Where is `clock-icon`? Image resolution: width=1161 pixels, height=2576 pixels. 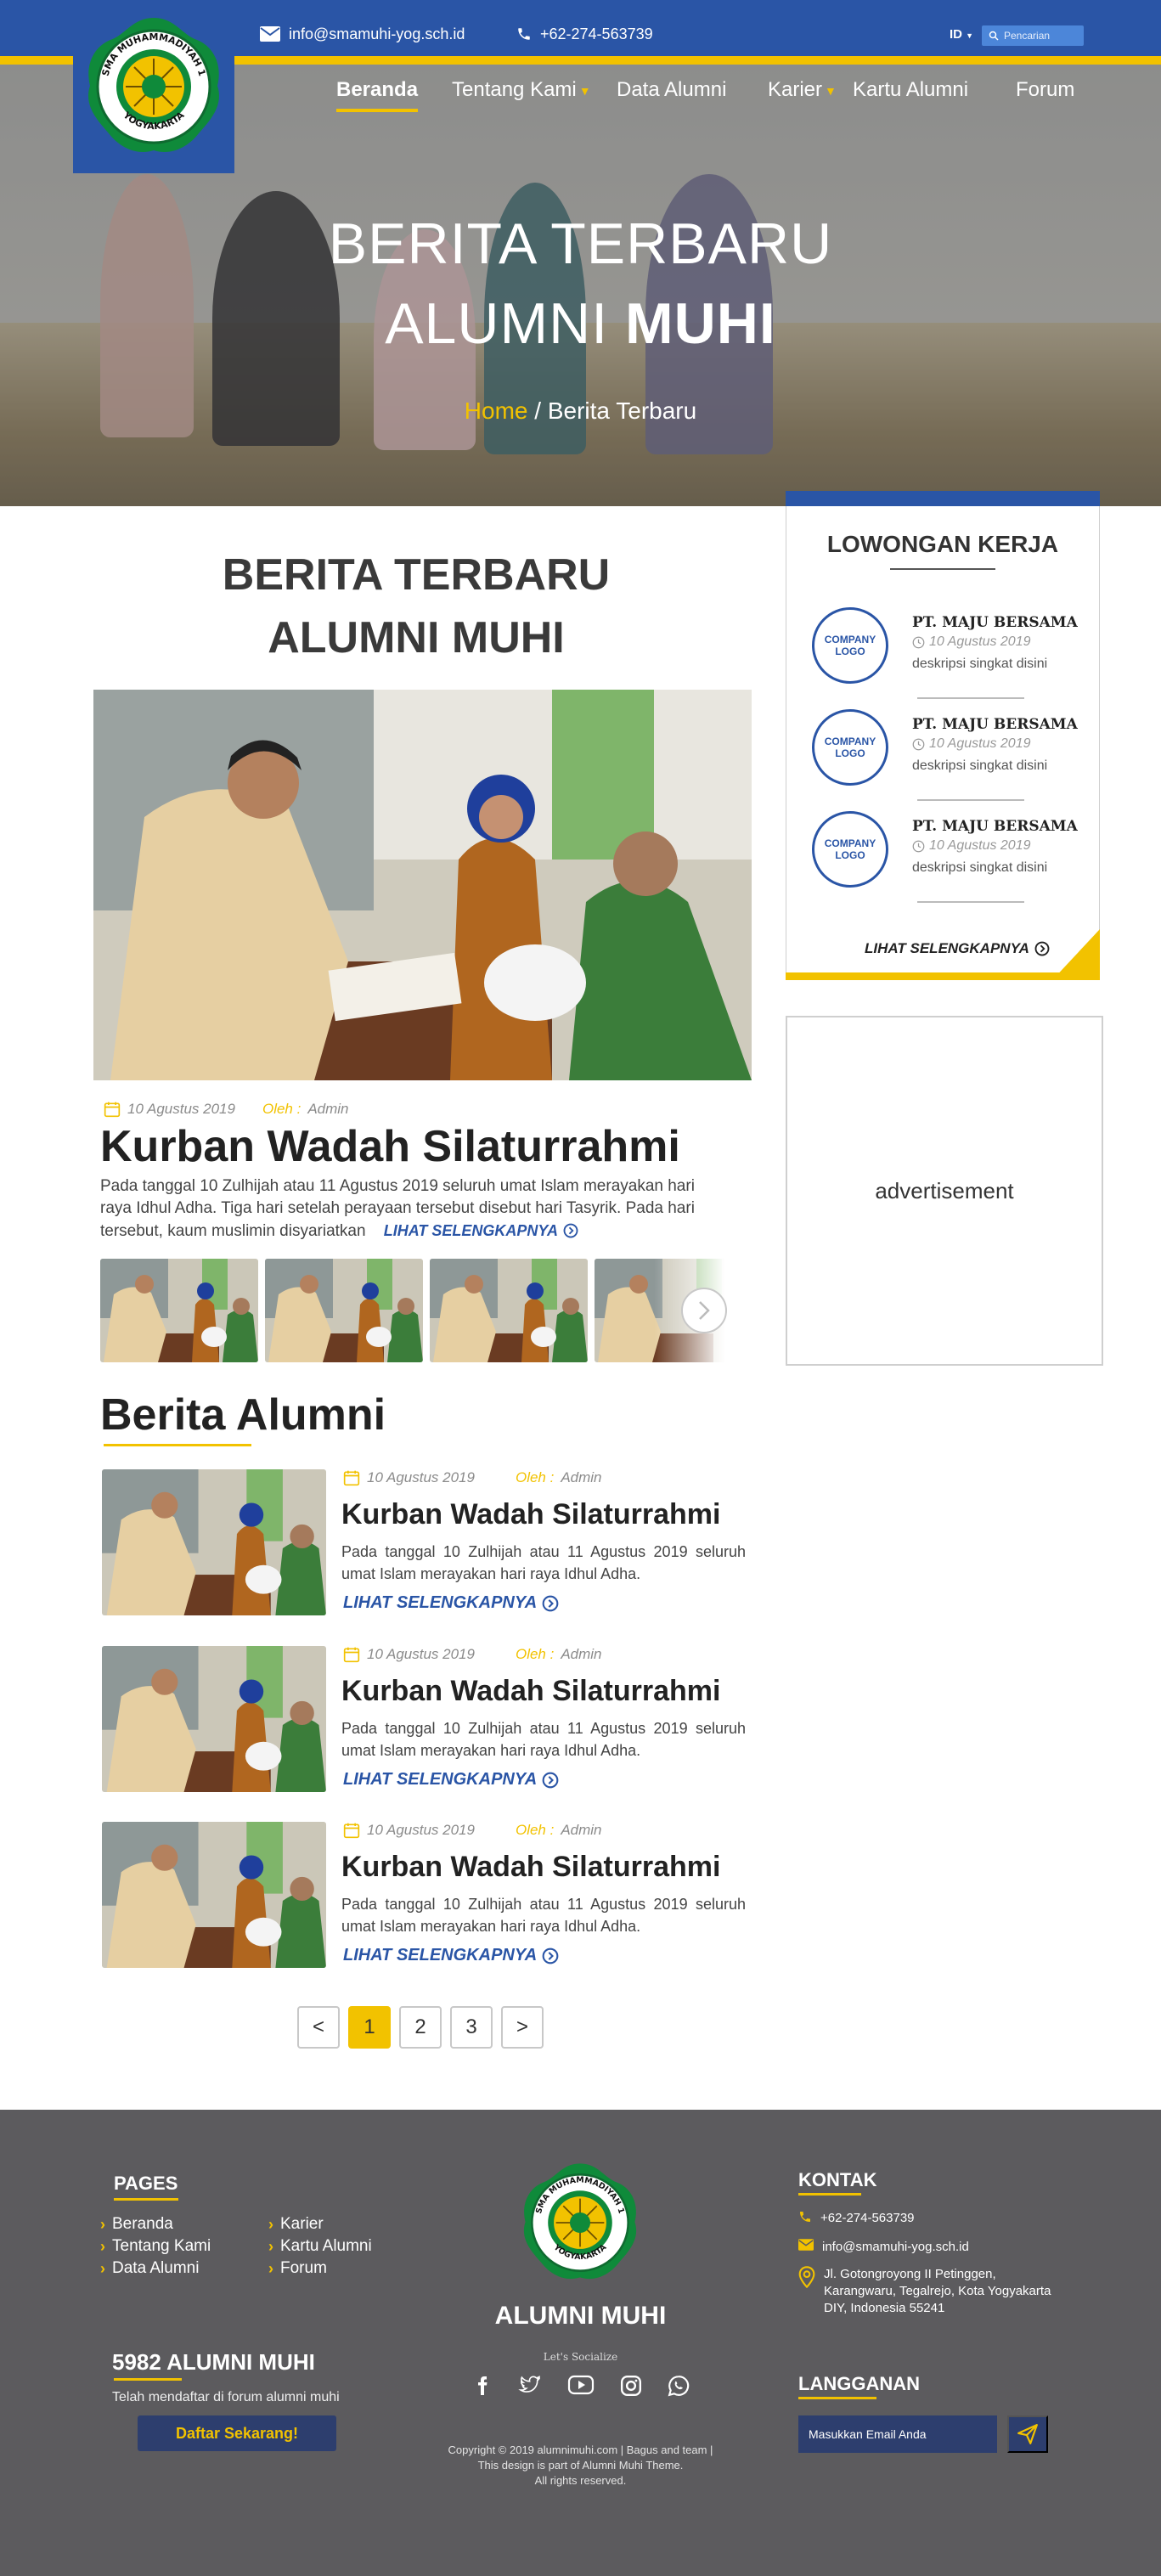 clock-icon is located at coordinates (918, 642).